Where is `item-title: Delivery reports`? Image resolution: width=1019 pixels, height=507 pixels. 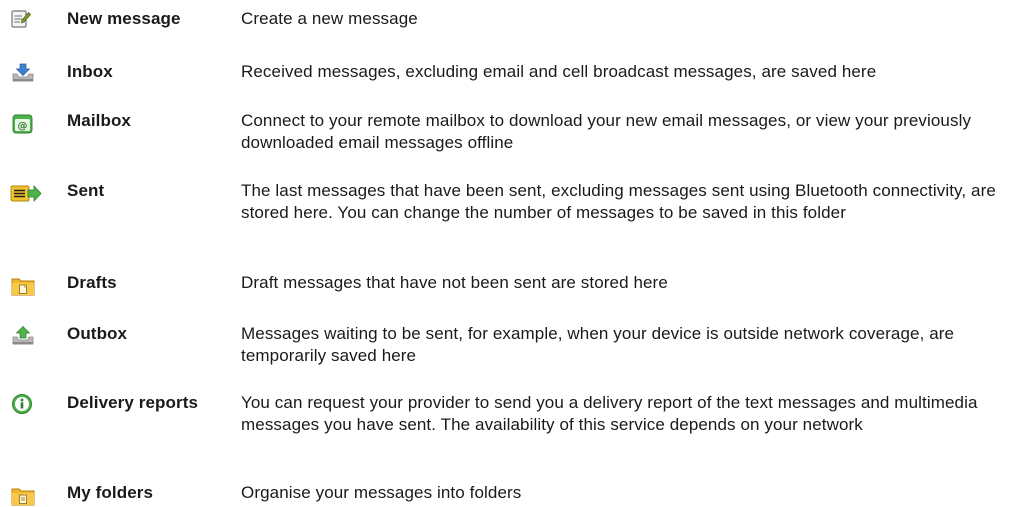 item-title: Delivery reports is located at coordinates (133, 402).